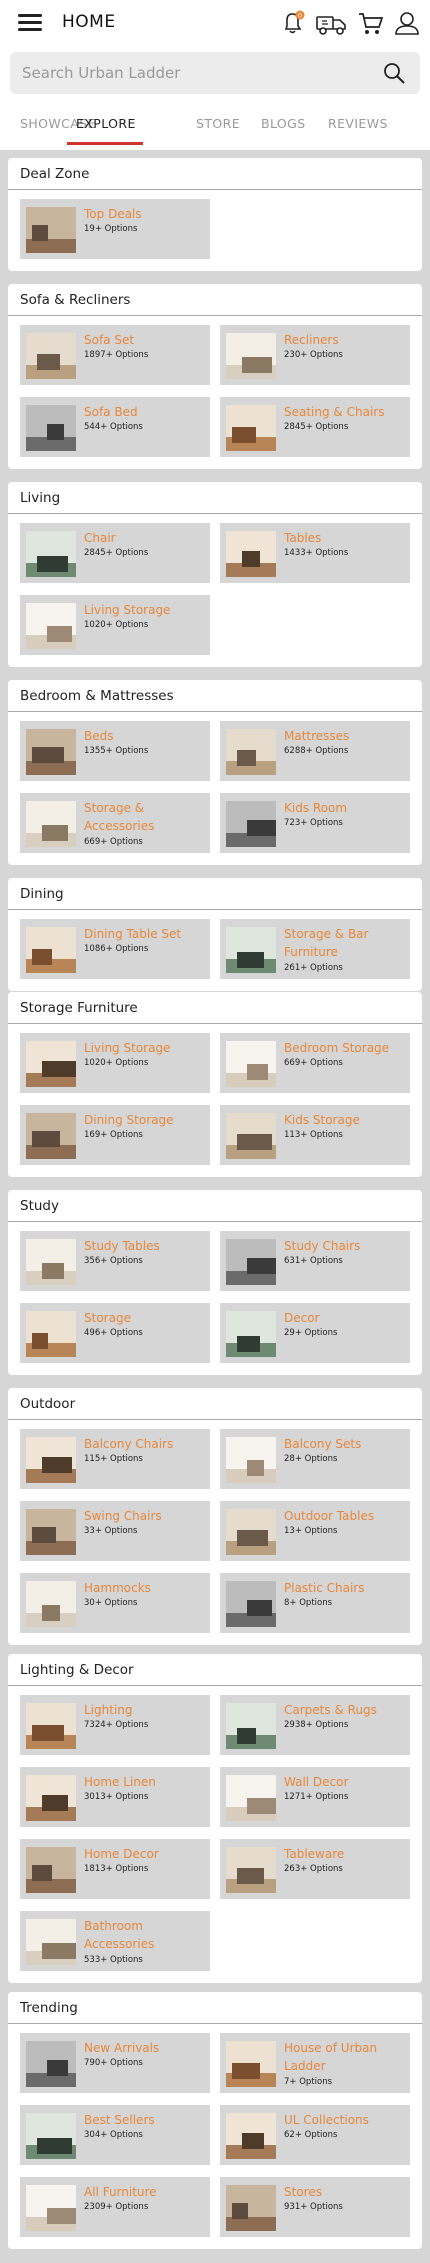 This screenshot has width=430, height=2263. I want to click on category-name: Swing Chairs, so click(123, 1516).